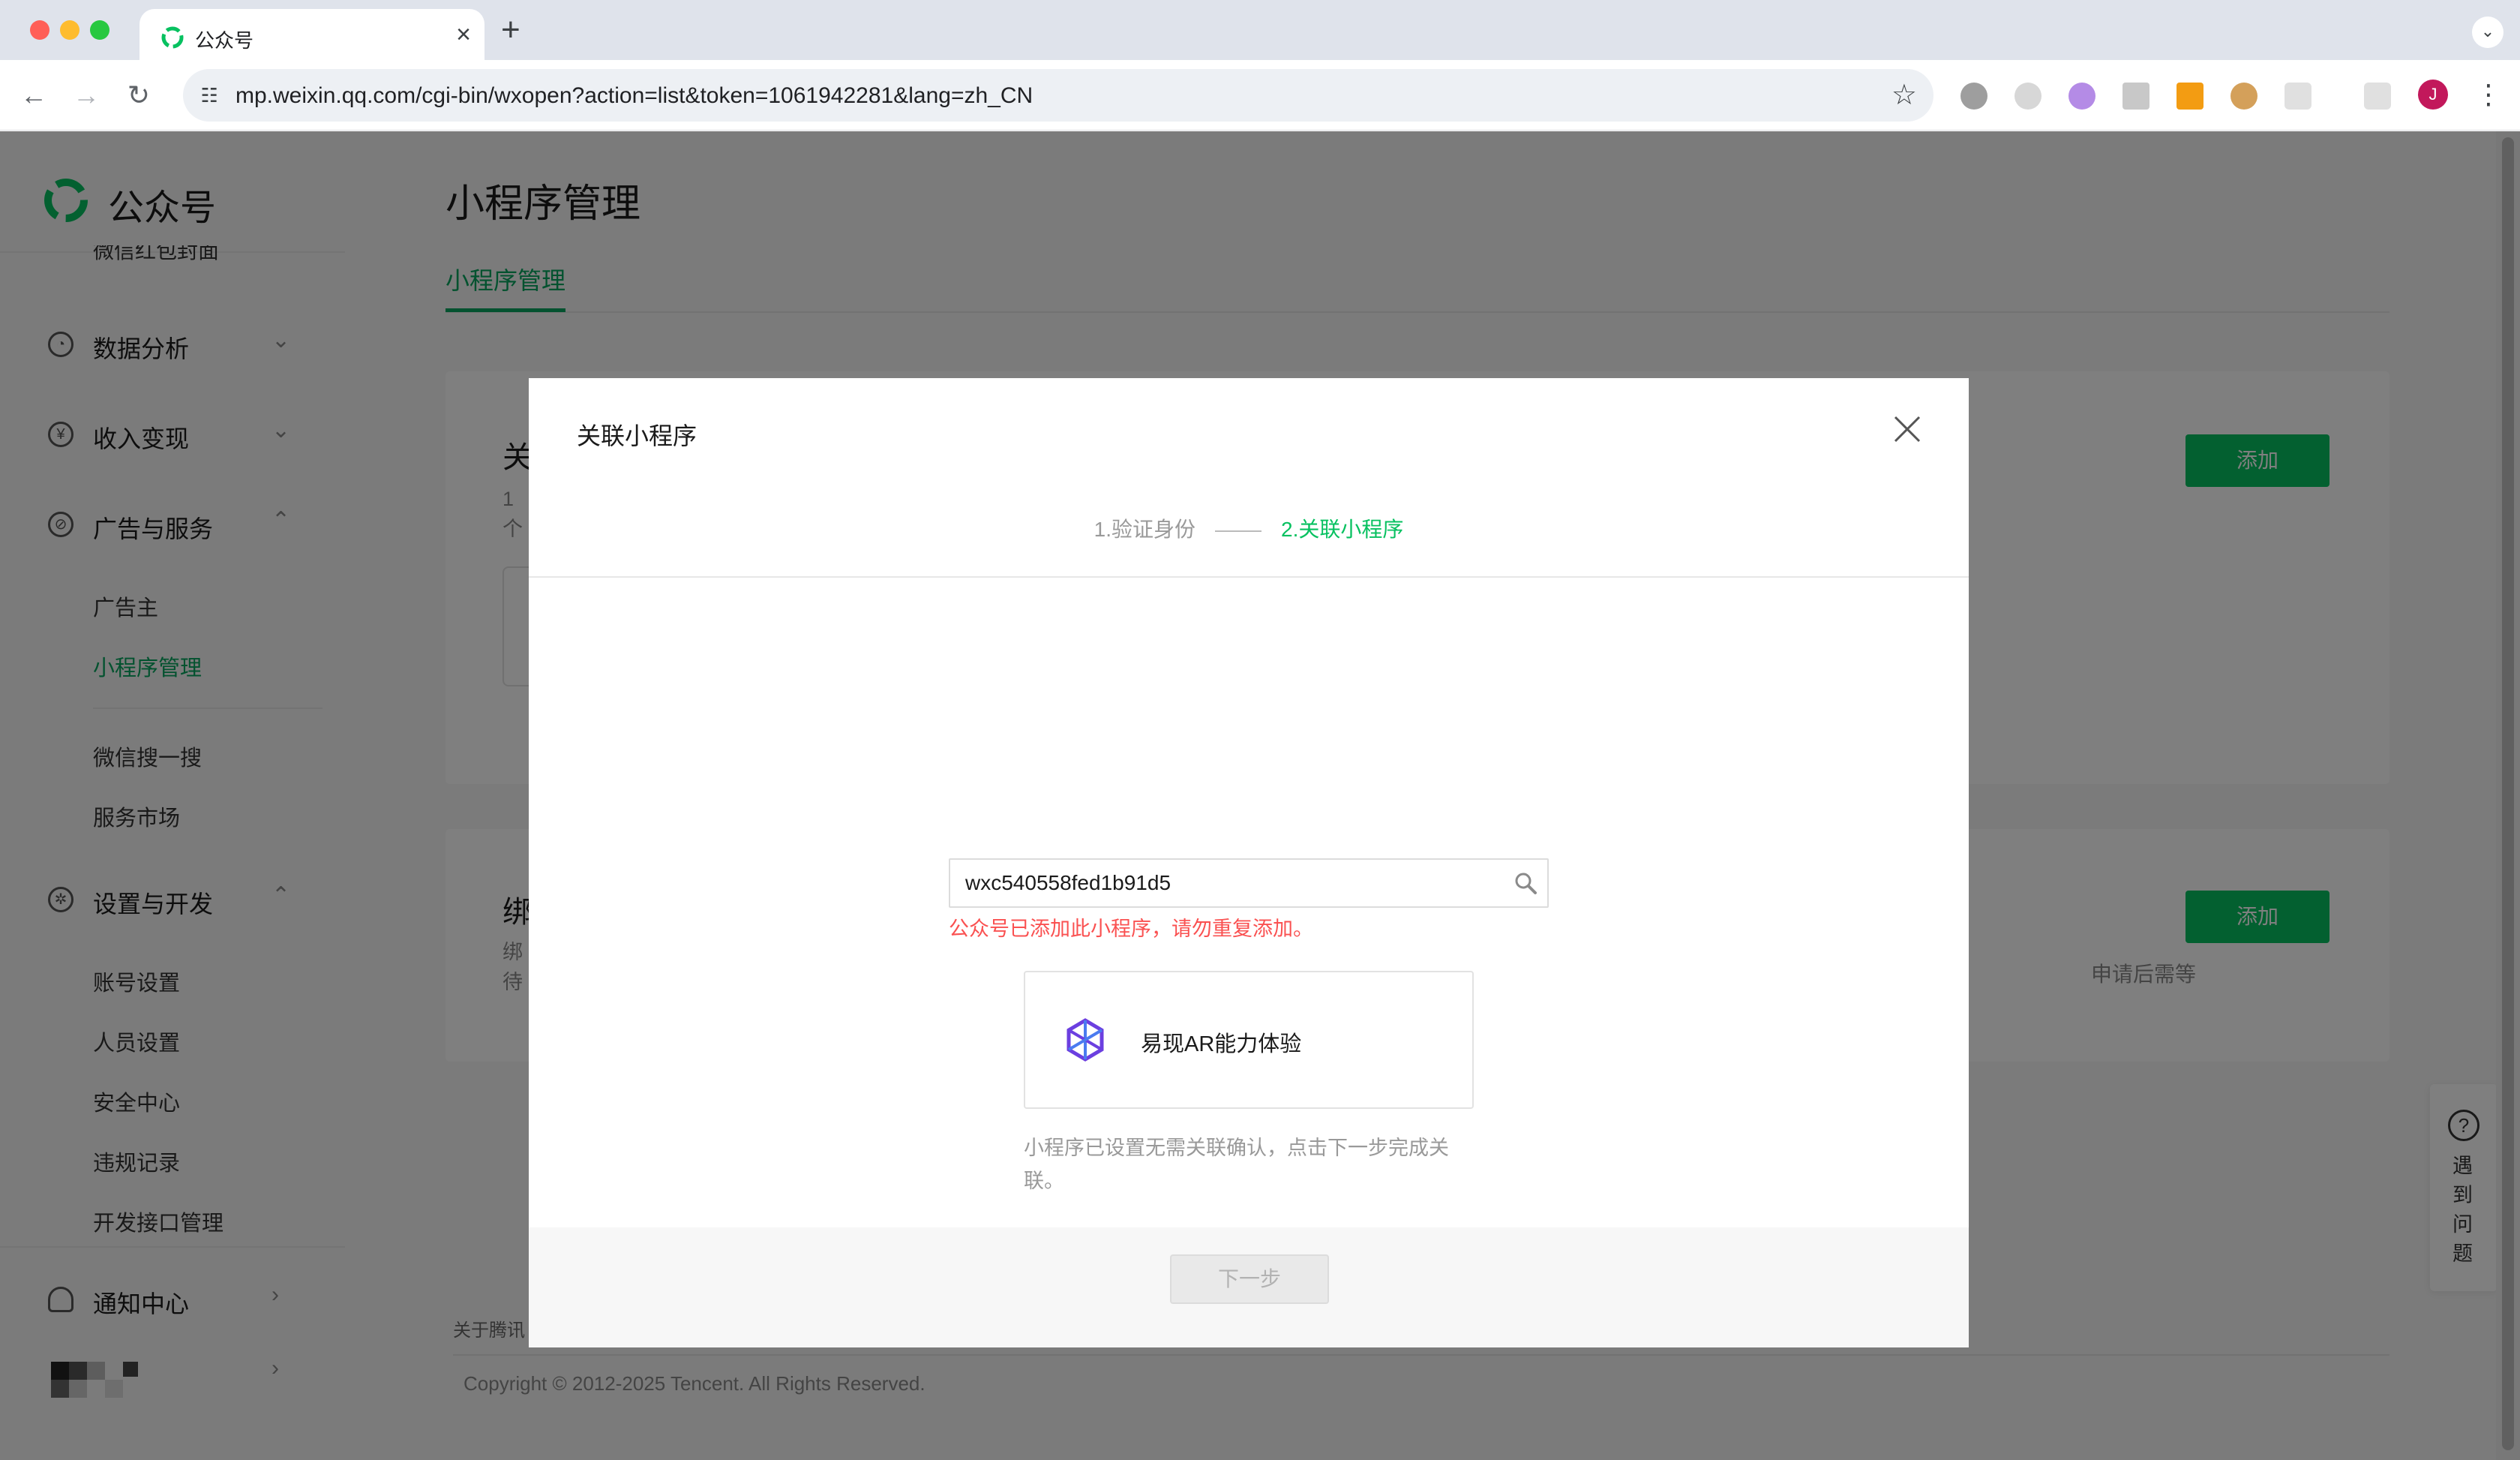 This screenshot has width=2520, height=1460. What do you see at coordinates (2488, 94) in the screenshot?
I see `browser-menu-icon: ⋮` at bounding box center [2488, 94].